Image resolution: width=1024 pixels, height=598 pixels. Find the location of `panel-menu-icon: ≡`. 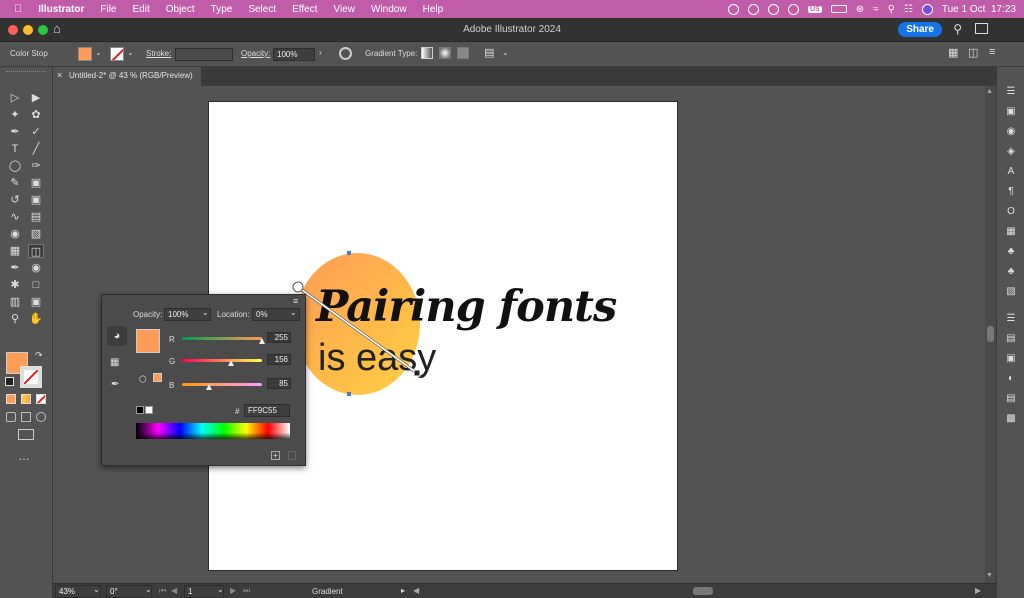

panel-menu-icon: ≡ is located at coordinates (295, 301).